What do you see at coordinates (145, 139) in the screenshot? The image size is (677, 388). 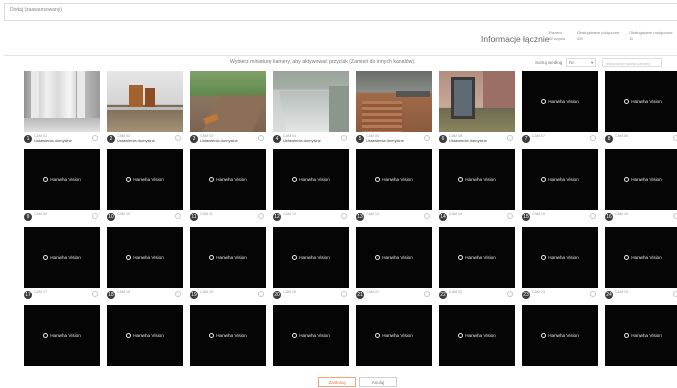 I see `camera-caption: 2 CAM 02 Ustawienia domyślne` at bounding box center [145, 139].